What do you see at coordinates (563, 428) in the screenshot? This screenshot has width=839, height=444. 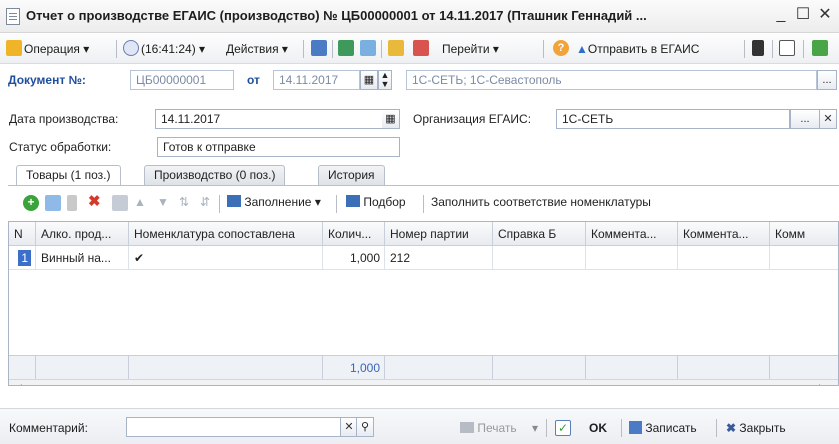 I see `post-check-icon: ✓` at bounding box center [563, 428].